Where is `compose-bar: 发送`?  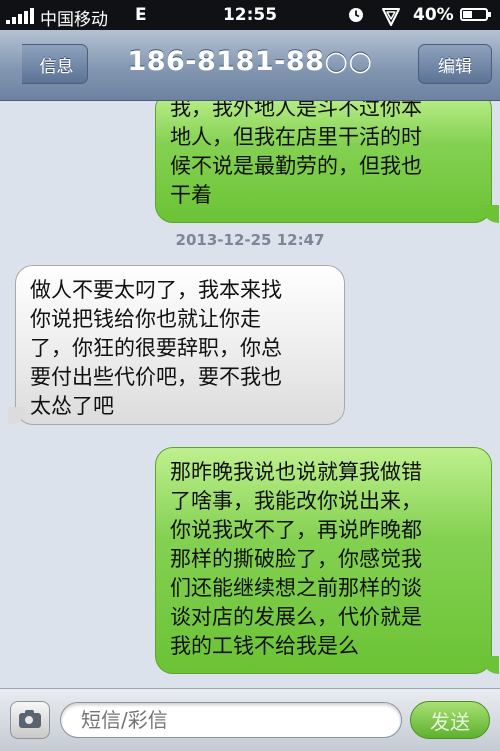
compose-bar: 发送 is located at coordinates (250, 719).